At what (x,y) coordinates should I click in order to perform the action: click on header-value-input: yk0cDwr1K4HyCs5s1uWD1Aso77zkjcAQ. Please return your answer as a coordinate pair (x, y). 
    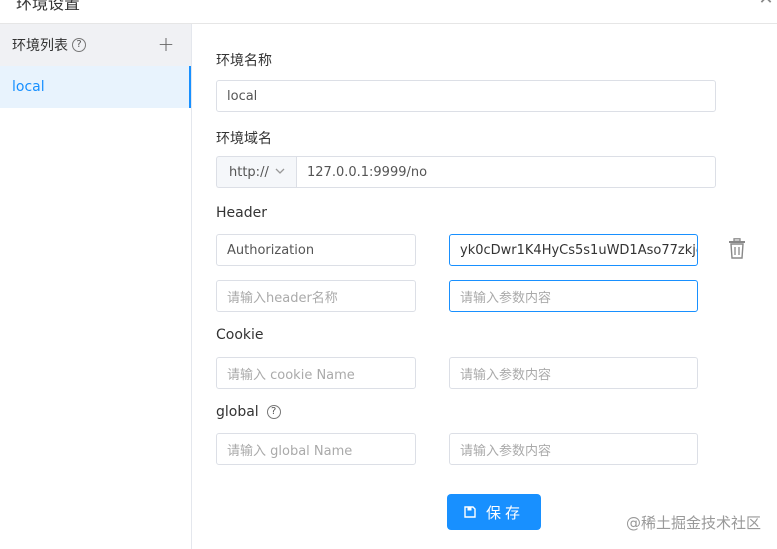
    Looking at the image, I should click on (573, 250).